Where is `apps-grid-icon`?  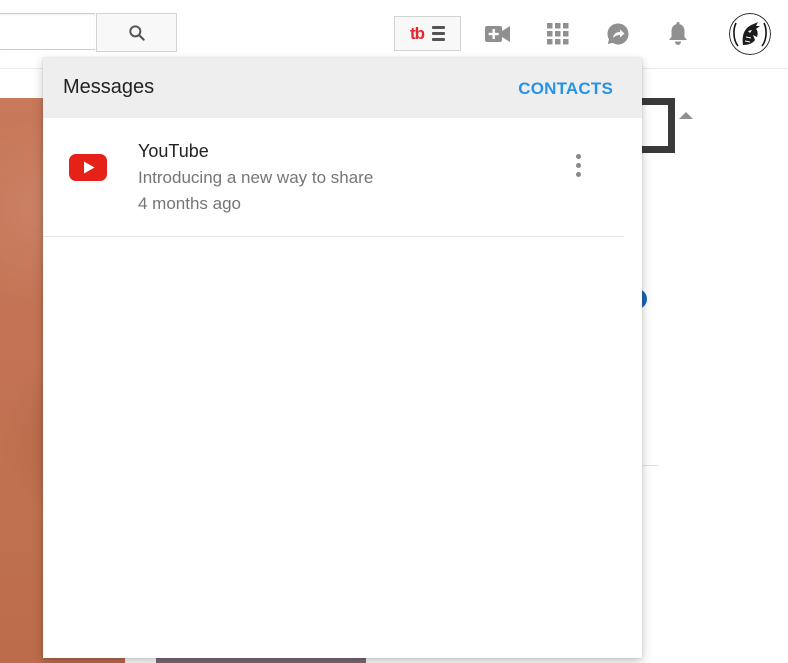
apps-grid-icon is located at coordinates (558, 34).